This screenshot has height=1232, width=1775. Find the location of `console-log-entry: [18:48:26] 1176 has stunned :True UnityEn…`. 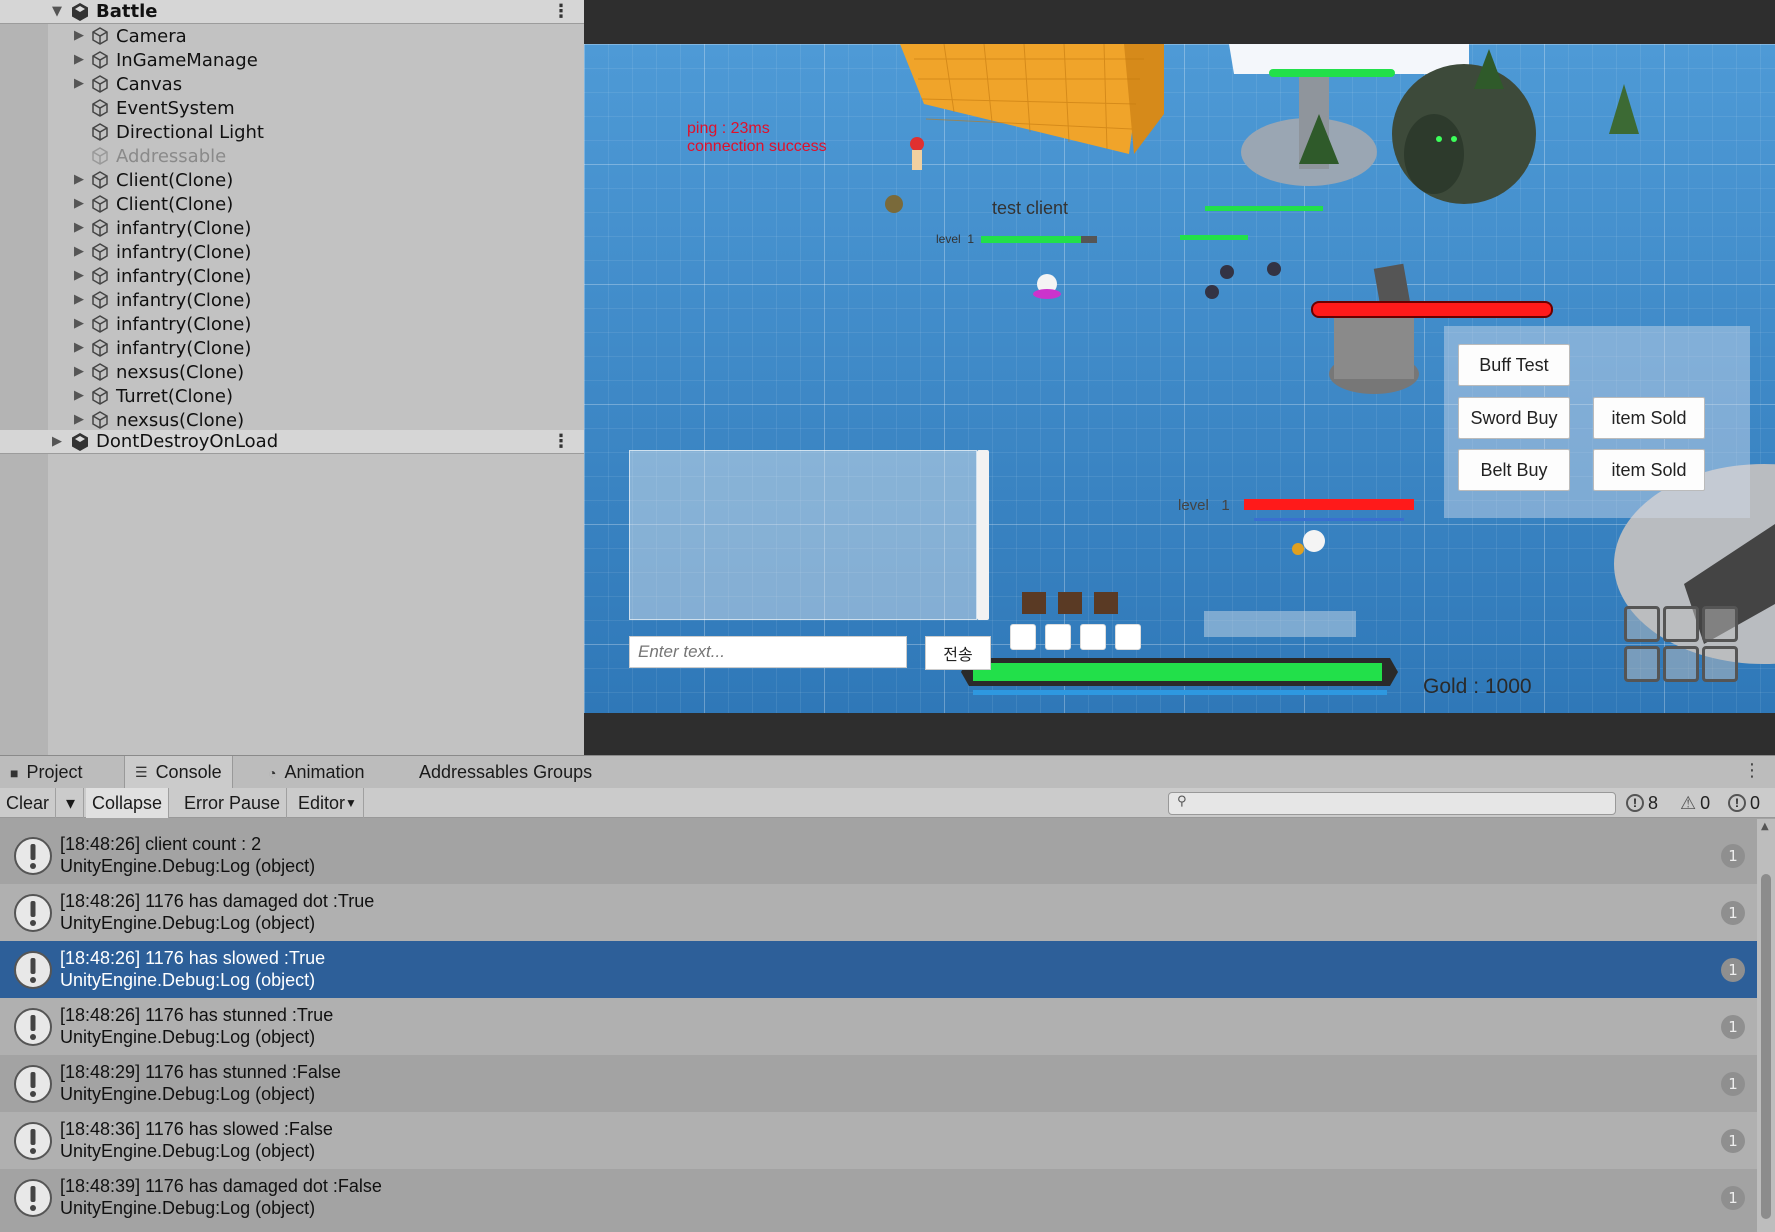

console-log-entry: [18:48:26] 1176 has stunned :True UnityEn… is located at coordinates (878, 1026).